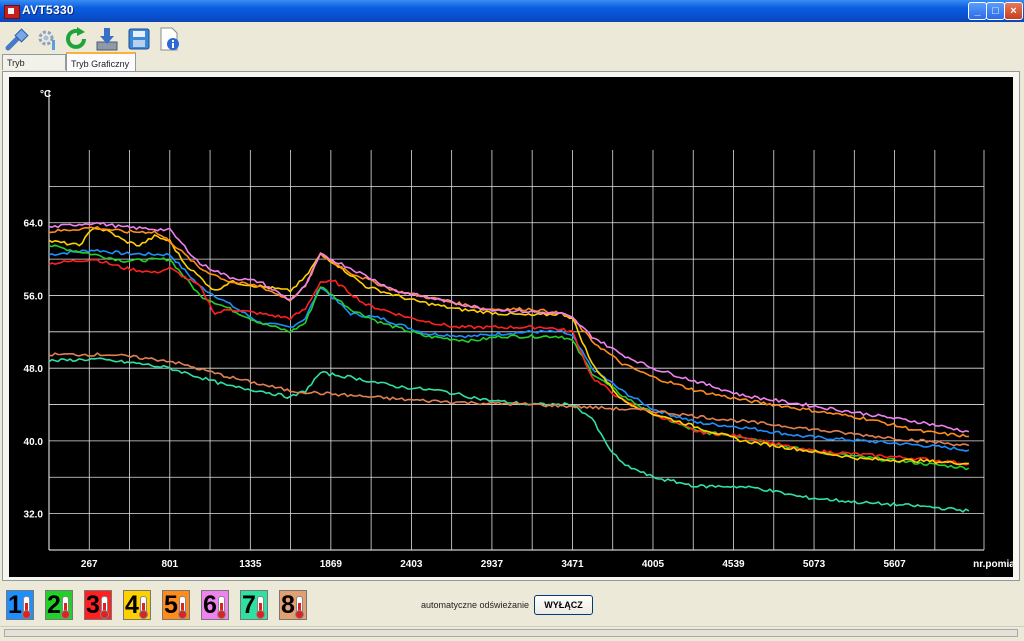  I want to click on refresh-button, so click(77, 39).